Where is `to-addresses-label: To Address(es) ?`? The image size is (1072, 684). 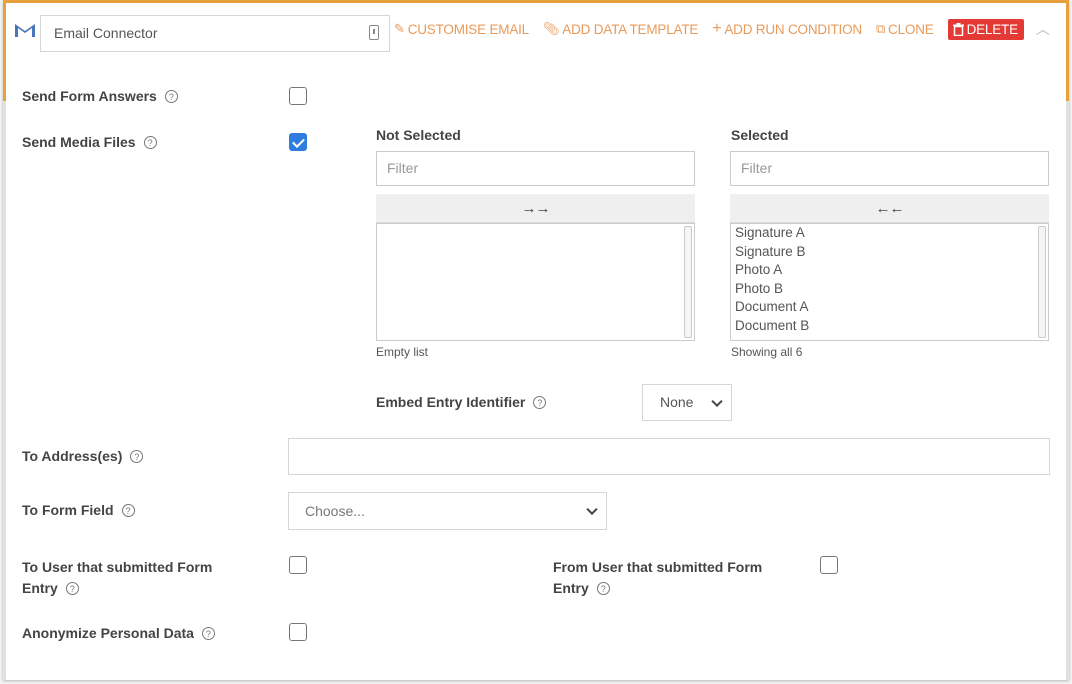 to-addresses-label: To Address(es) ? is located at coordinates (83, 456).